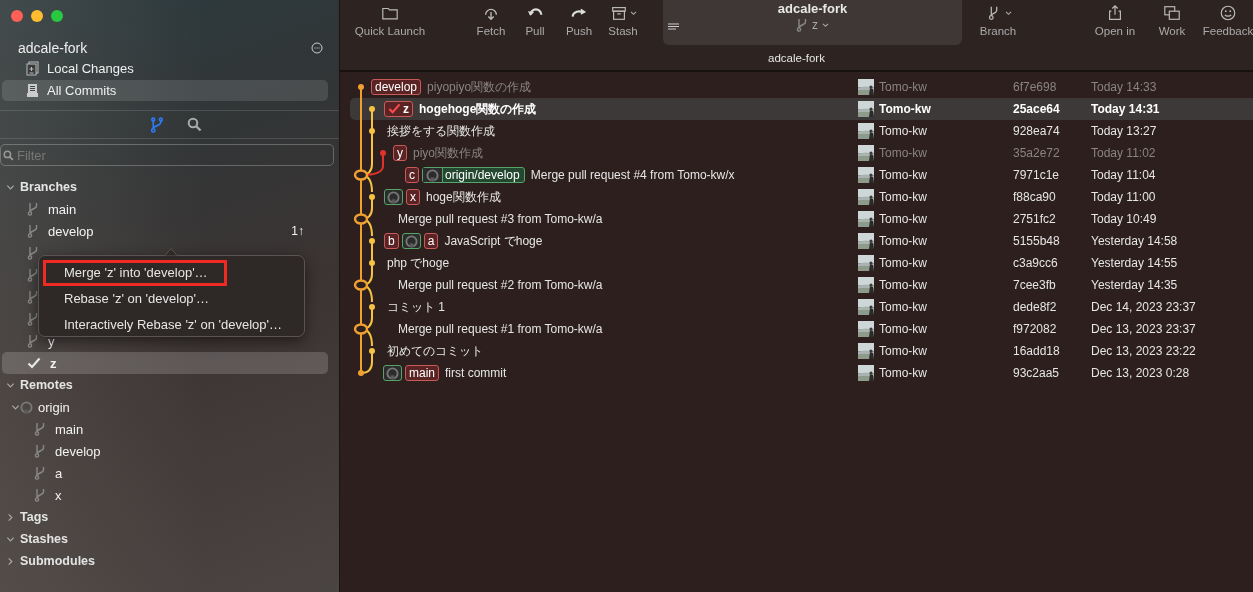  Describe the element at coordinates (801, 329) in the screenshot. I see `commit-row: Merge pull request #1 from Tomo-kw/a Tomo-kw f972082 Dec 13, 2023 23:37` at that location.